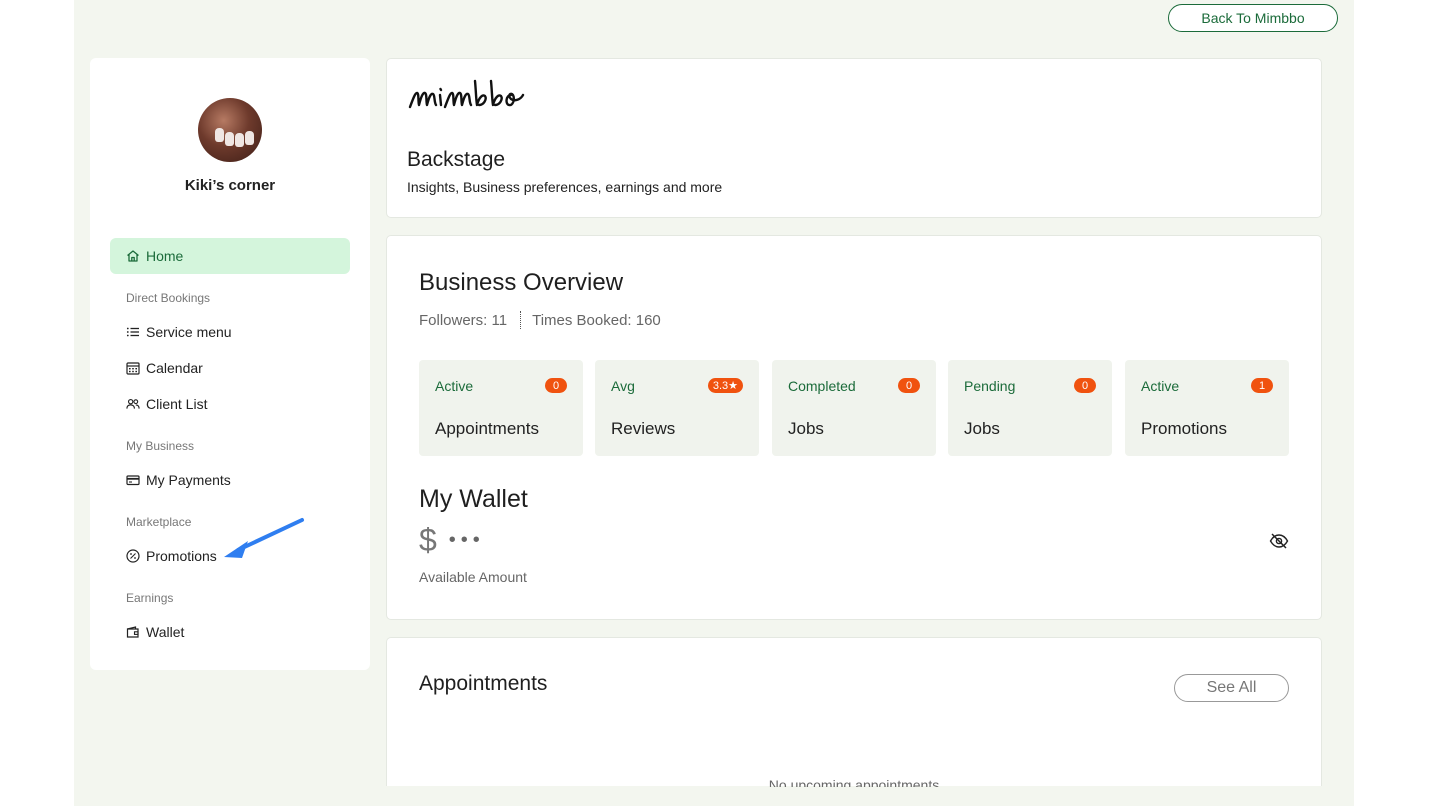 The image size is (1434, 806). Describe the element at coordinates (521, 320) in the screenshot. I see `stats-divider` at that location.